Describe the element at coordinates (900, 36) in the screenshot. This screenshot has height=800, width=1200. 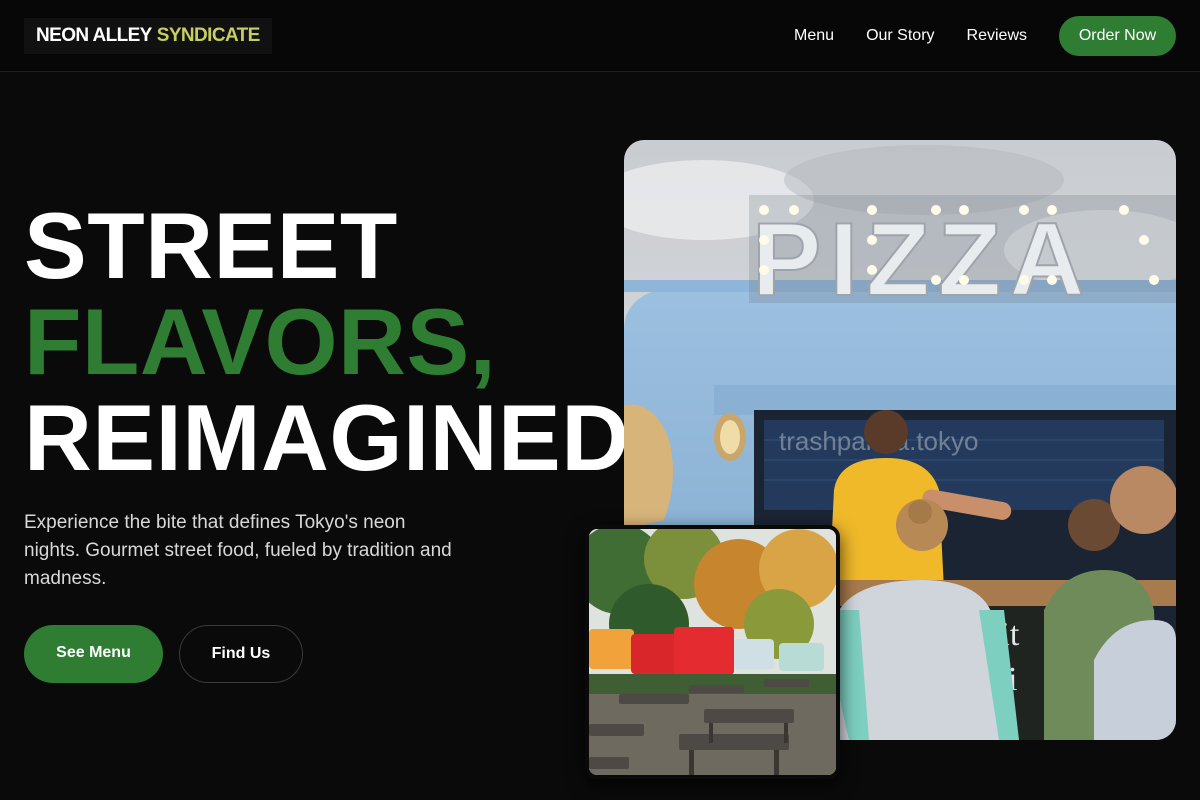
I see `nav-link-our-story: Our Story` at that location.